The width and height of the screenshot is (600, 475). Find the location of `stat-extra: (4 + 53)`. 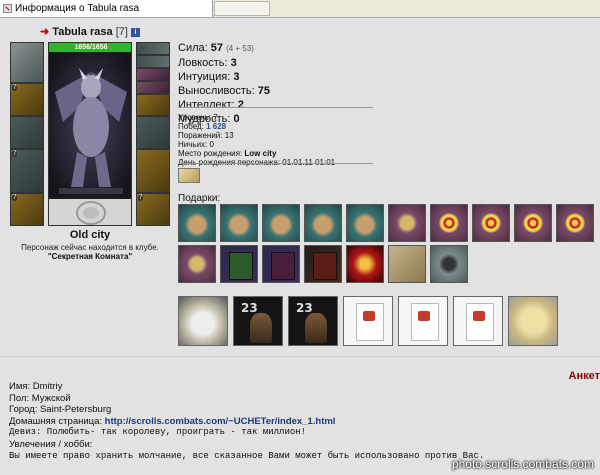

stat-extra: (4 + 53) is located at coordinates (240, 48).